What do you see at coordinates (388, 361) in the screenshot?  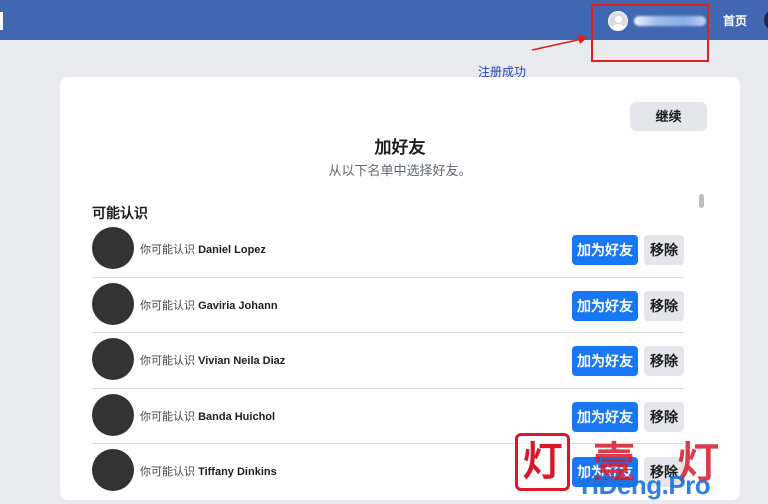 I see `list-item: 你可能认识 Vivian Neila Diaz 加为好友 移除` at bounding box center [388, 361].